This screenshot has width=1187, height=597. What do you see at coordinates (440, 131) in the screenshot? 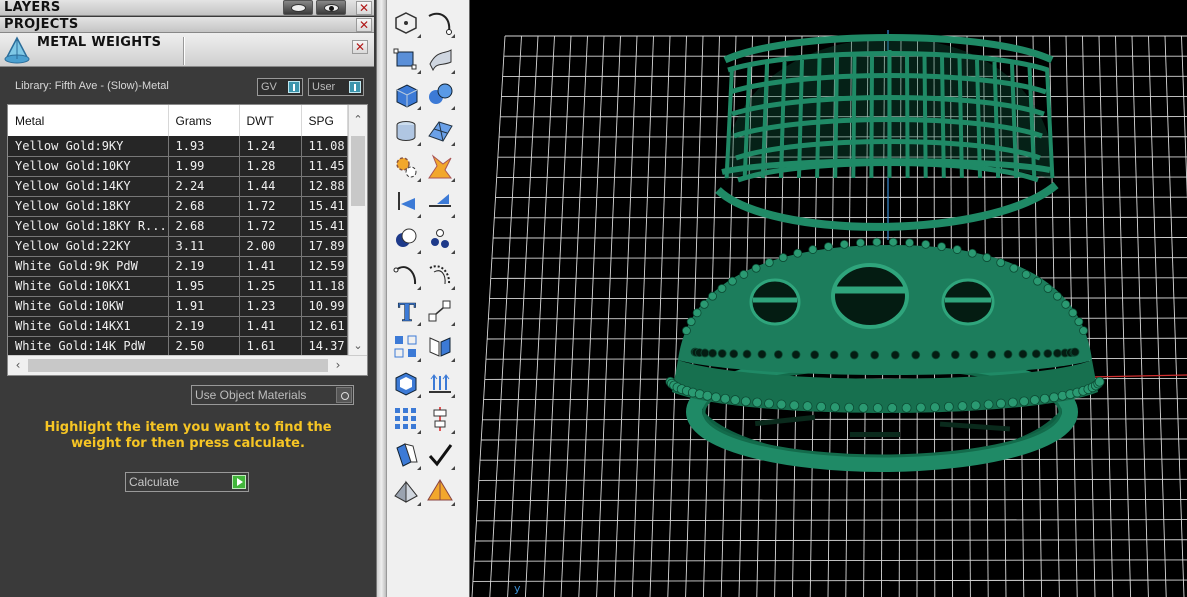
I see `mesh-icon` at bounding box center [440, 131].